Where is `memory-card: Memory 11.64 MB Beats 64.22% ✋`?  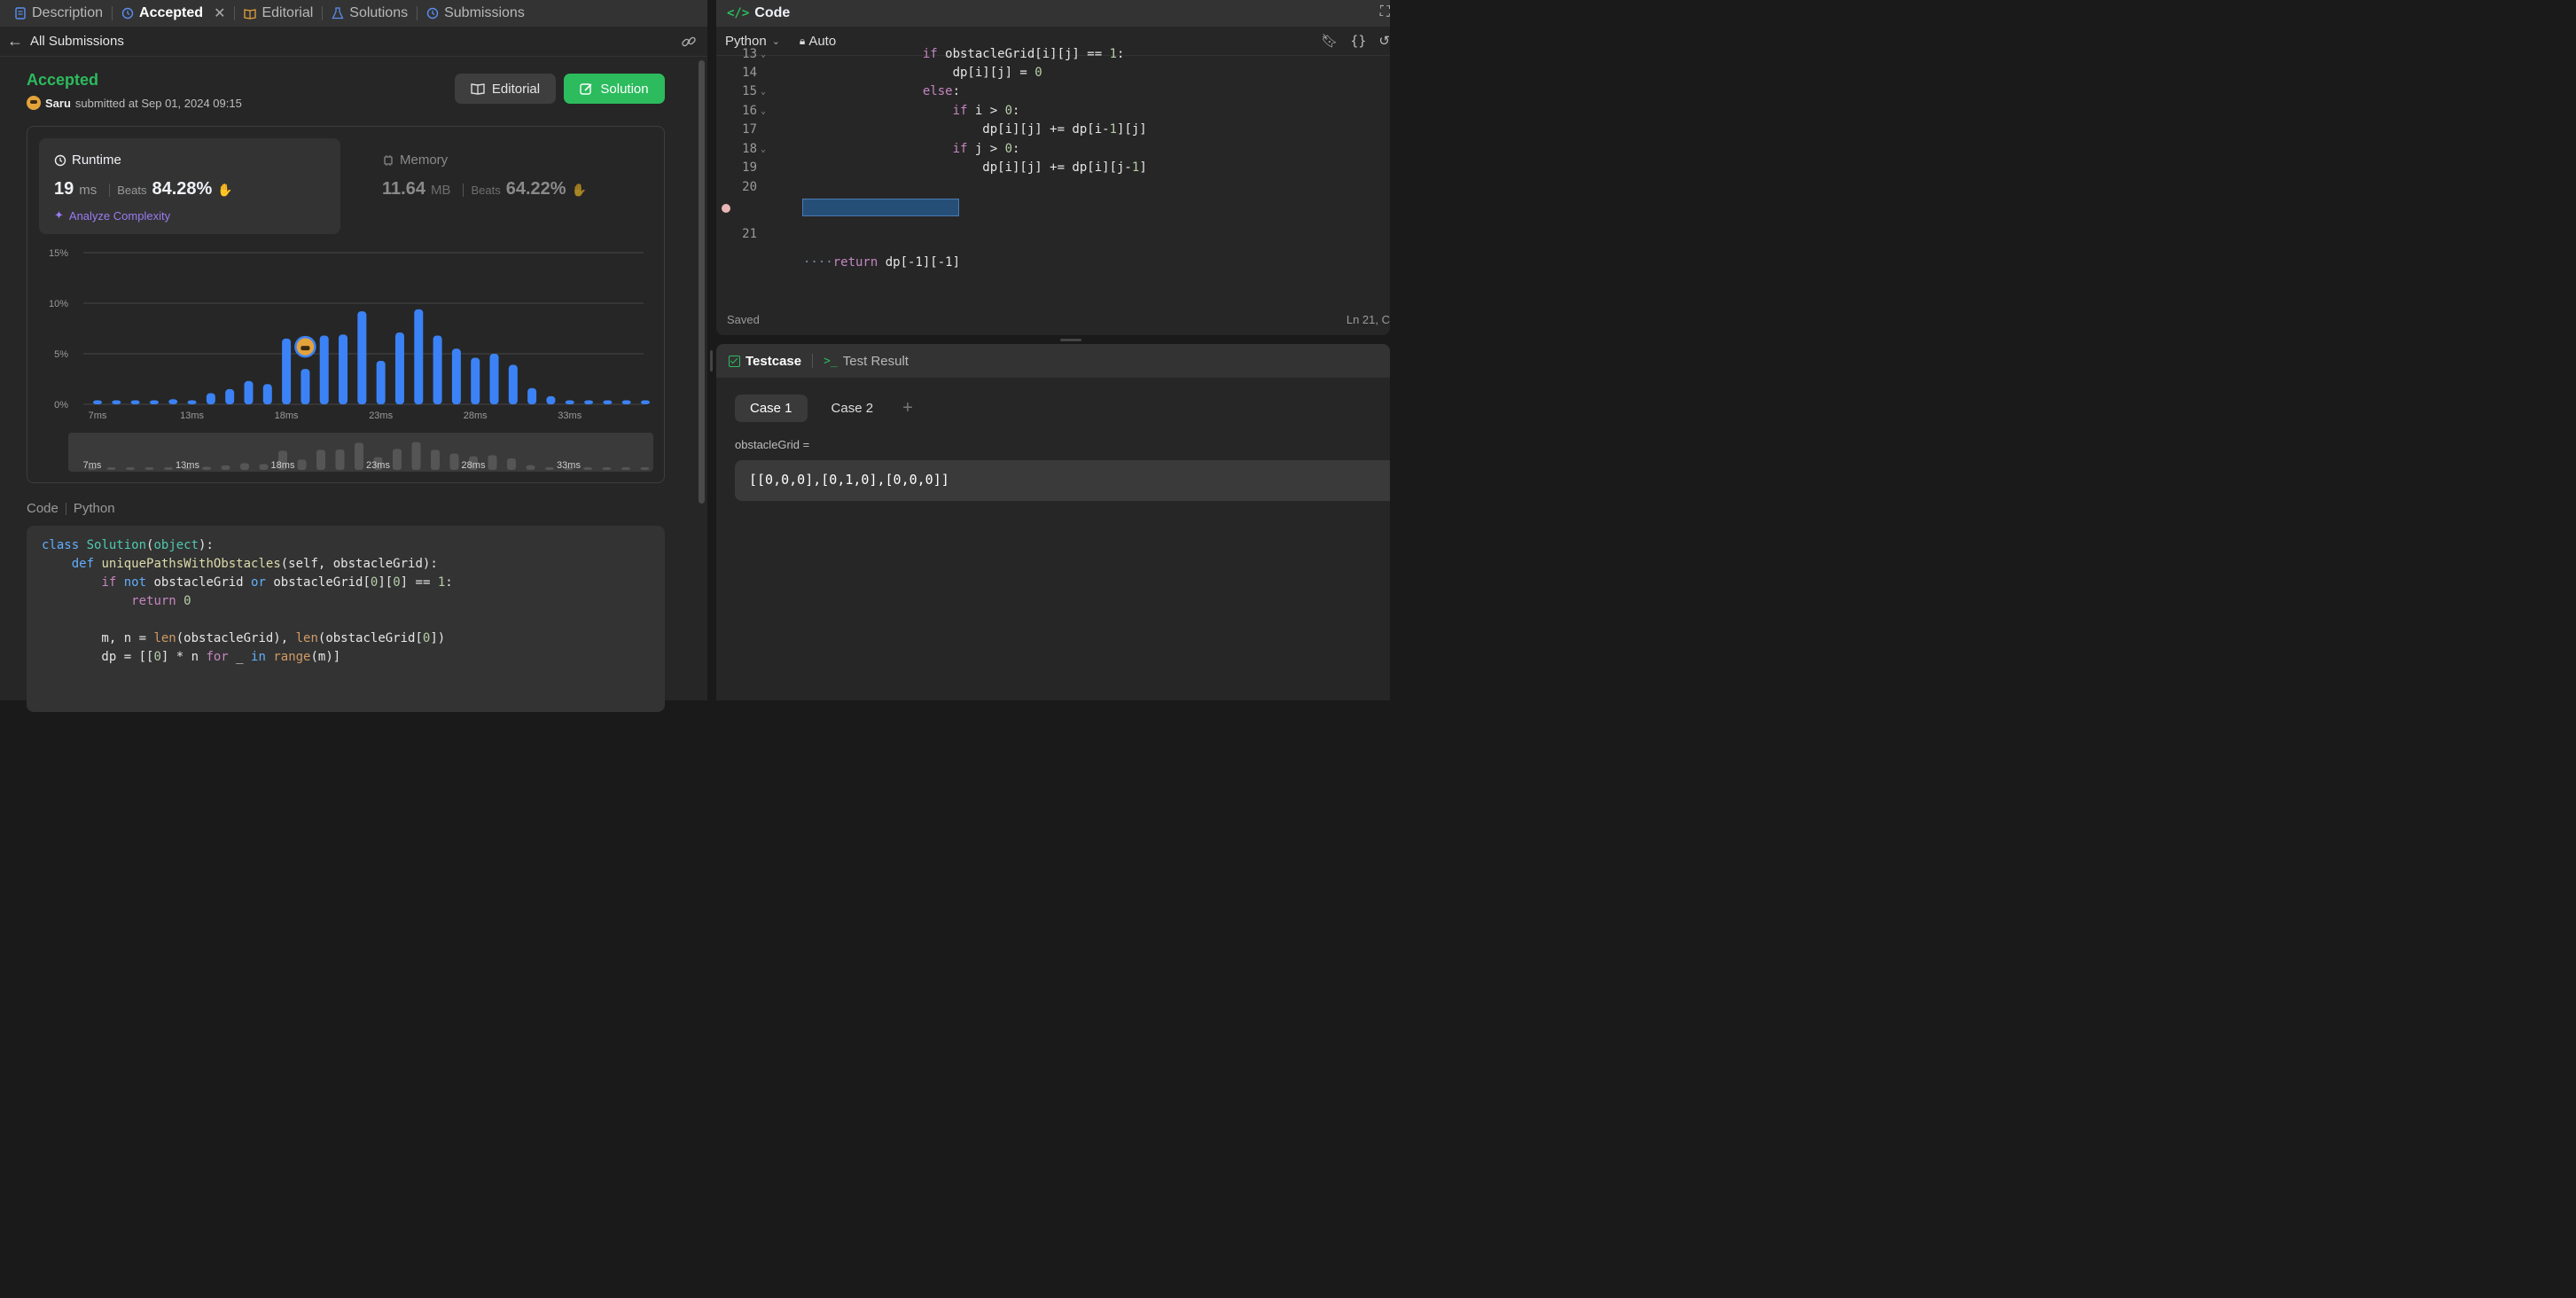 memory-card: Memory 11.64 MB Beats 64.22% ✋ is located at coordinates (509, 186).